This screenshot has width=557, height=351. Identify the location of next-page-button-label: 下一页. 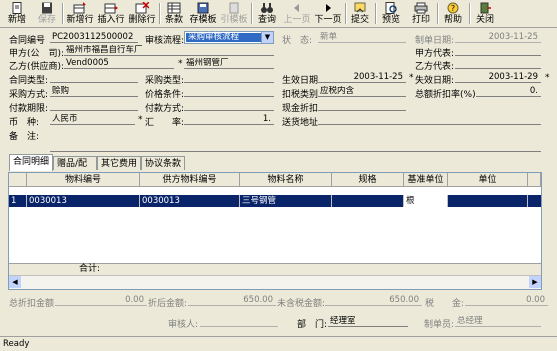
(328, 20).